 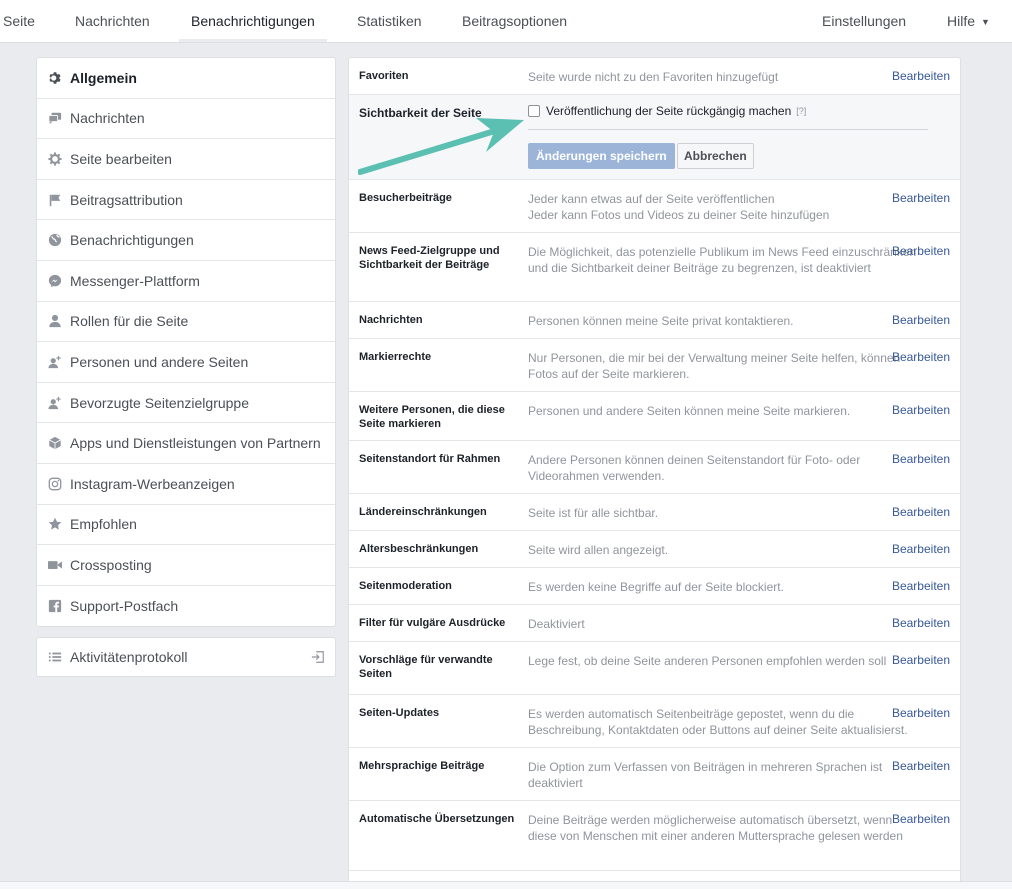 What do you see at coordinates (534, 111) in the screenshot?
I see `unpublish-checkbox` at bounding box center [534, 111].